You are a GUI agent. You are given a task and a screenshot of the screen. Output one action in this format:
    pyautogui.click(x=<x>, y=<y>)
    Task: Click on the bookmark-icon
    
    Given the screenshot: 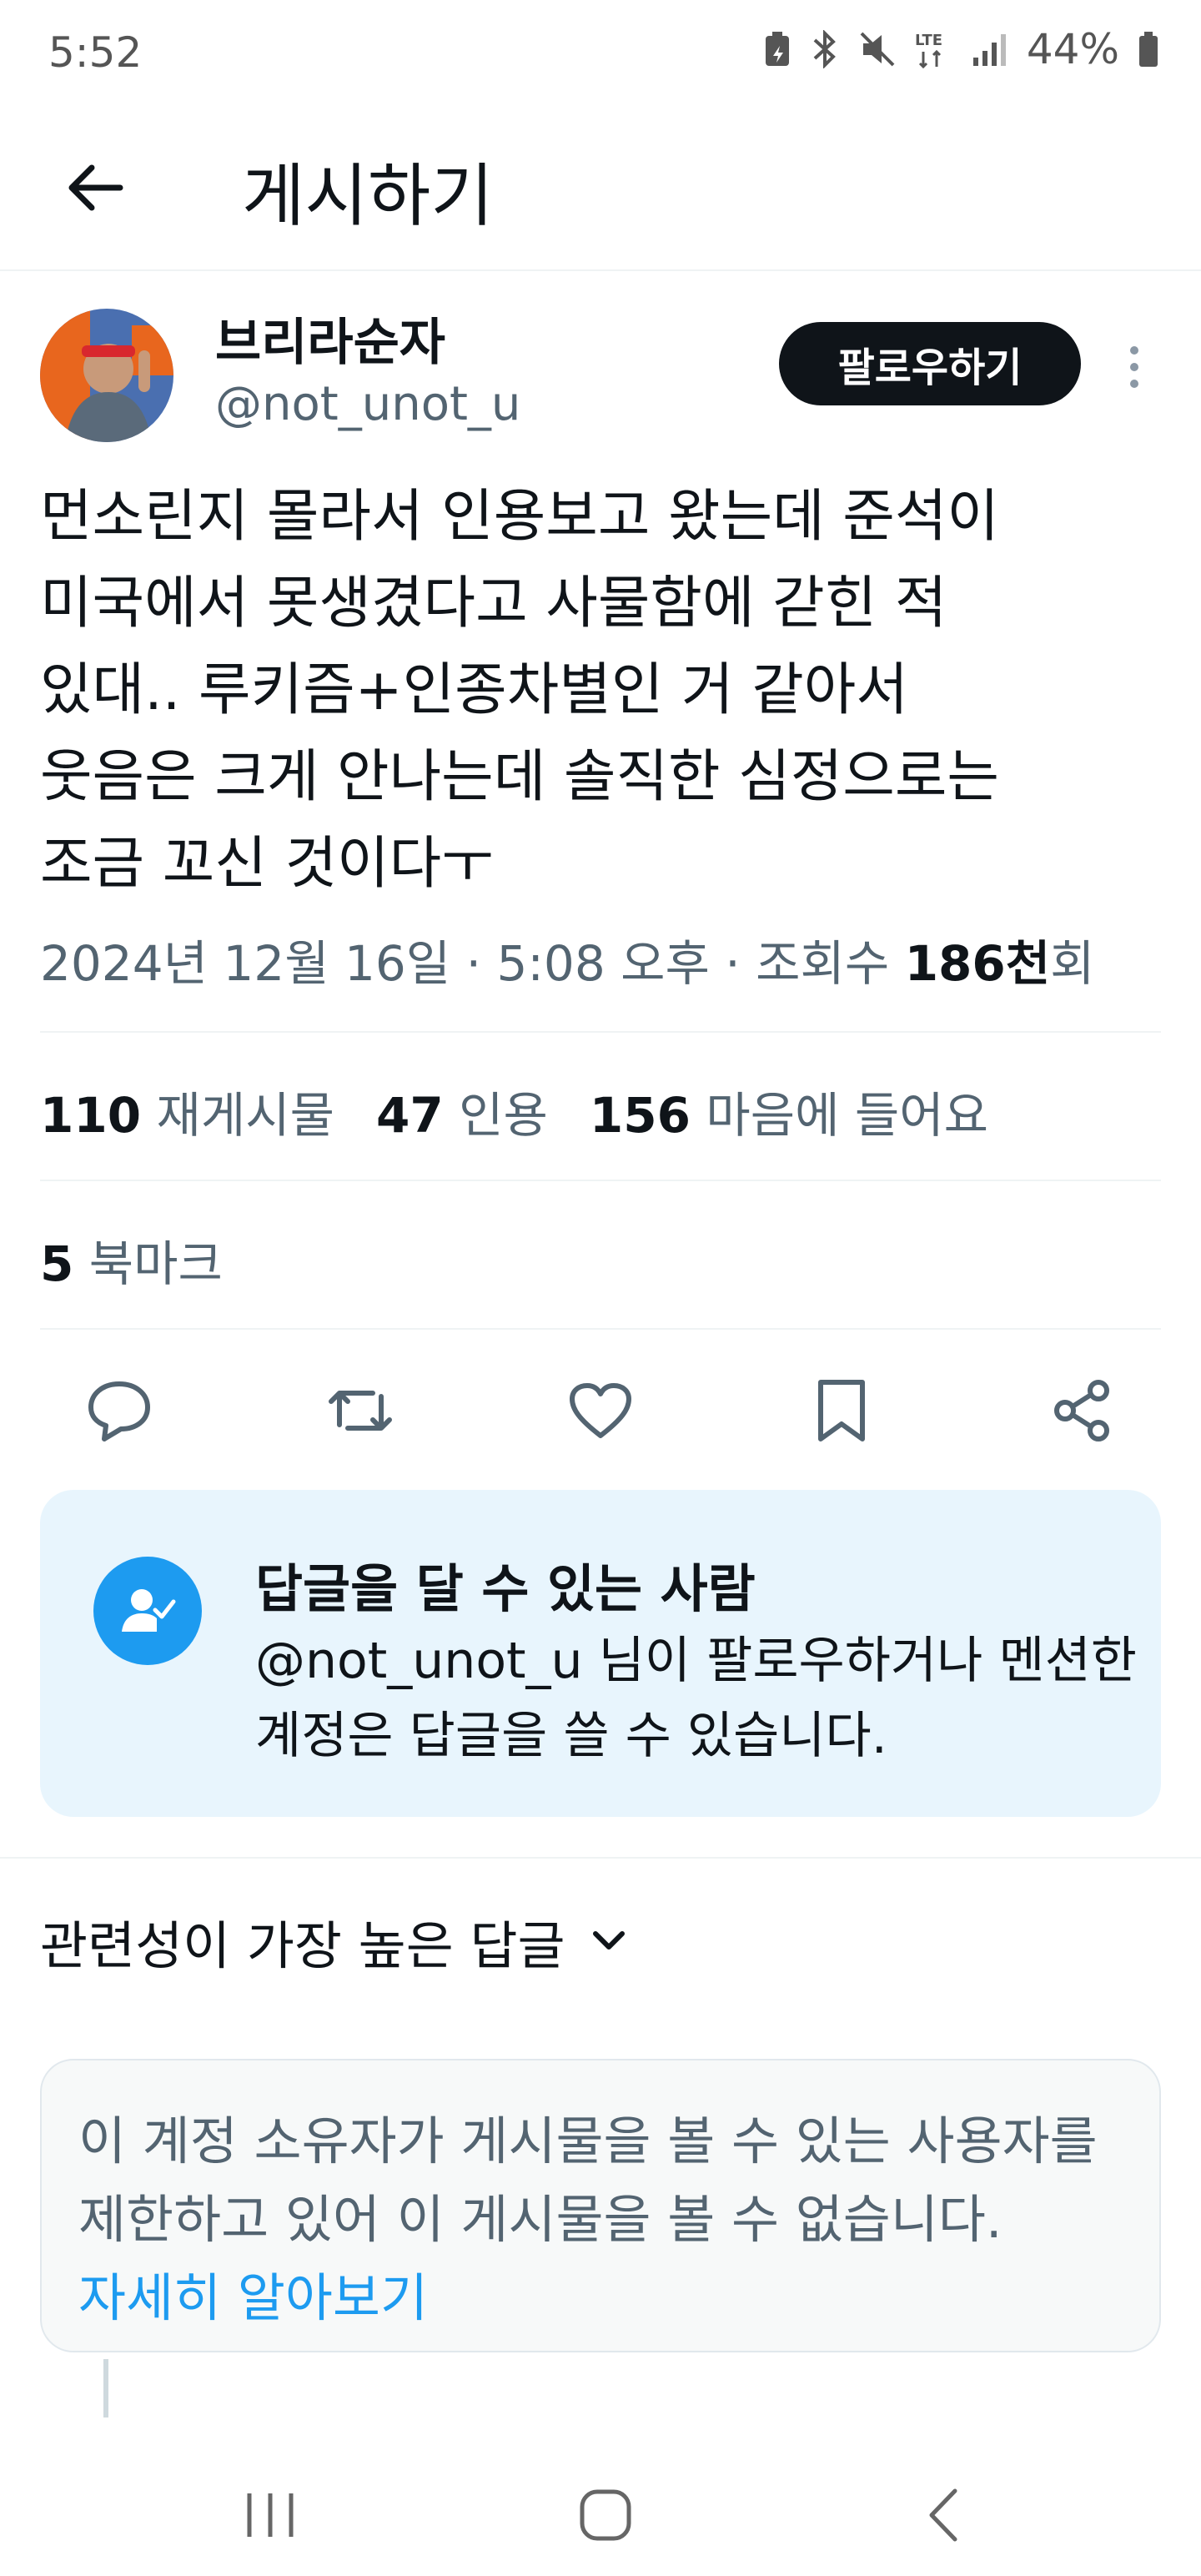 What is the action you would take?
    pyautogui.click(x=841, y=1410)
    